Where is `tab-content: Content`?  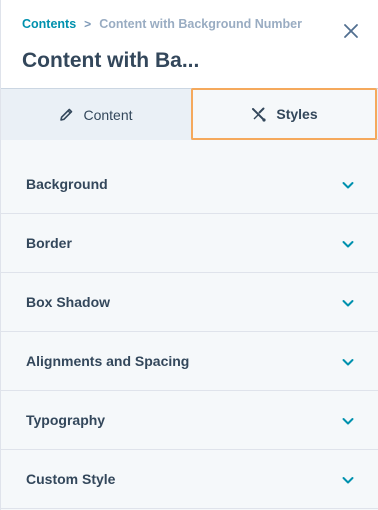
tab-content: Content is located at coordinates (96, 114).